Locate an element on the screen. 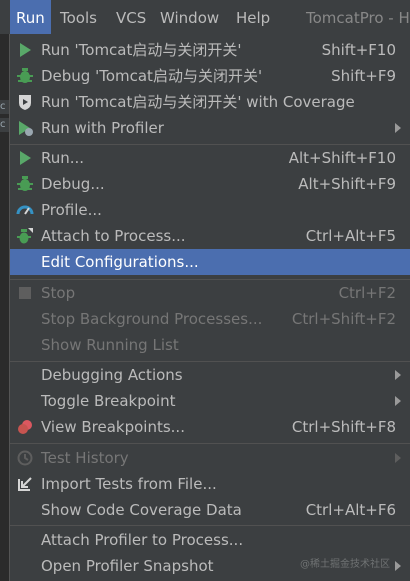 Image resolution: width=410 pixels, height=581 pixels. profile-gauge-icon is located at coordinates (25, 210).